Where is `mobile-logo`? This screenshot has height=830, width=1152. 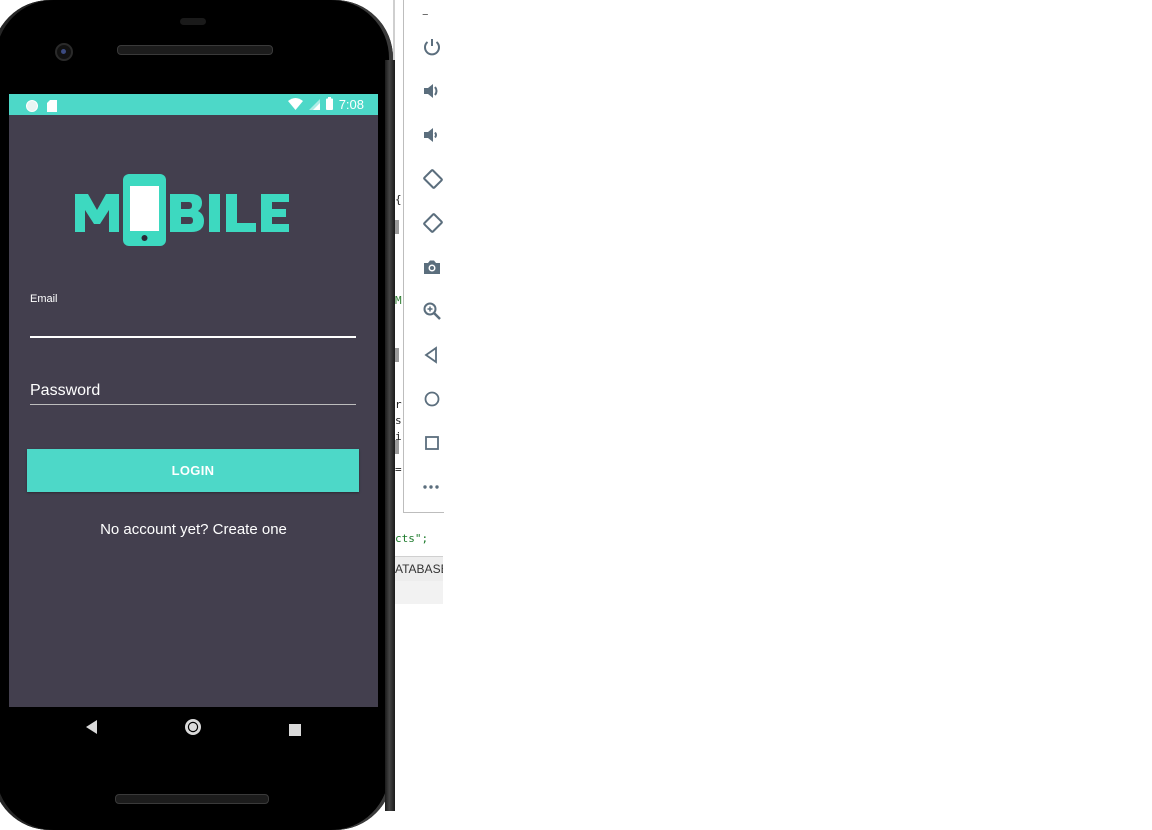 mobile-logo is located at coordinates (182, 210).